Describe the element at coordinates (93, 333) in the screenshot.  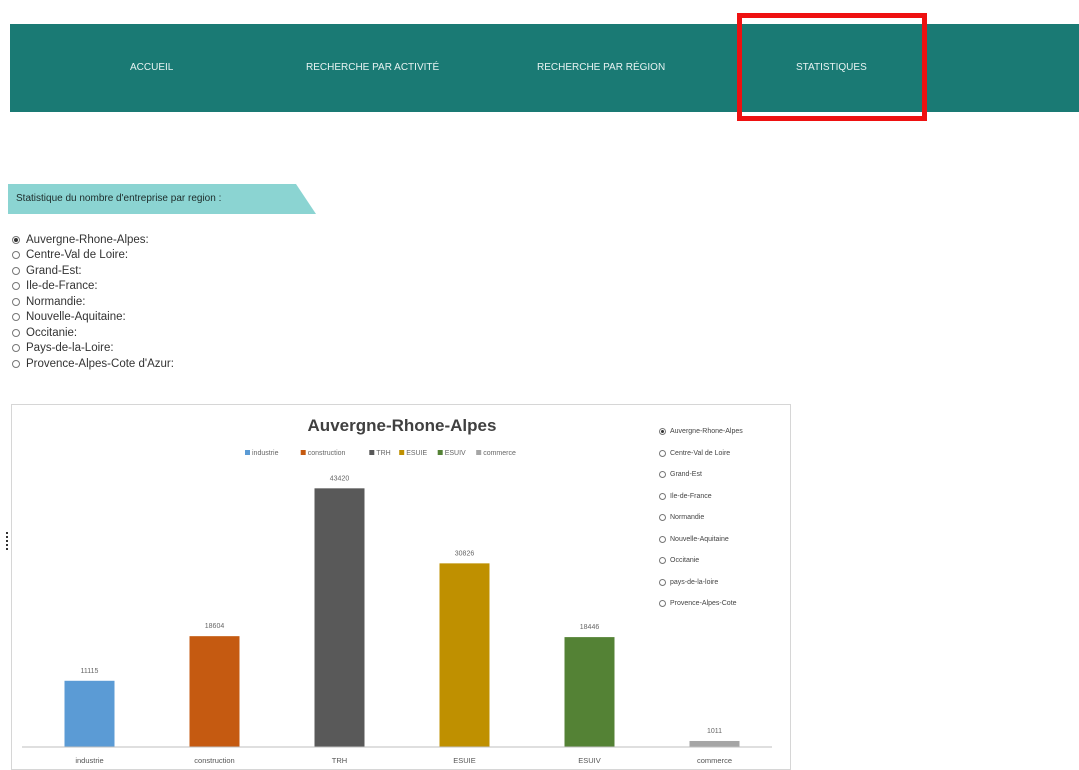
I see `region-option: Occitanie:` at that location.